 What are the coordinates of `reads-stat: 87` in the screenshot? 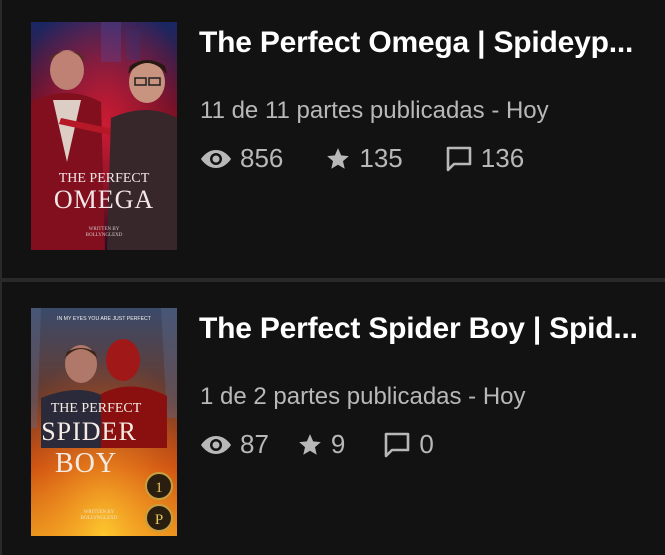 It's located at (234, 444).